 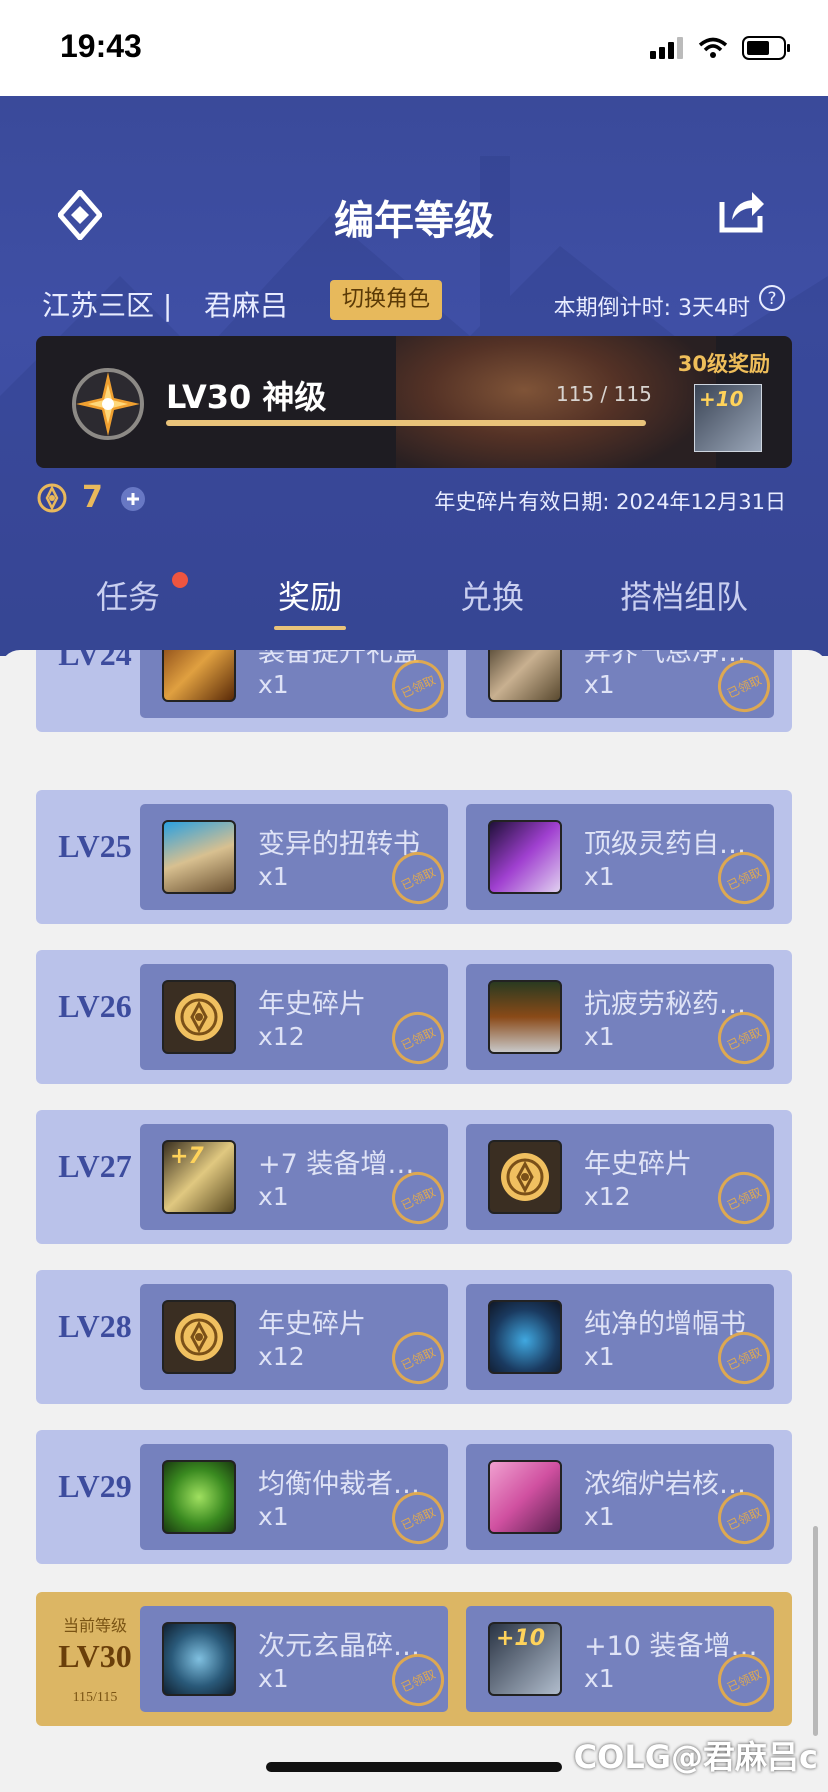 What do you see at coordinates (723, 364) in the screenshot?
I see `level-reward-label: 30级奖励` at bounding box center [723, 364].